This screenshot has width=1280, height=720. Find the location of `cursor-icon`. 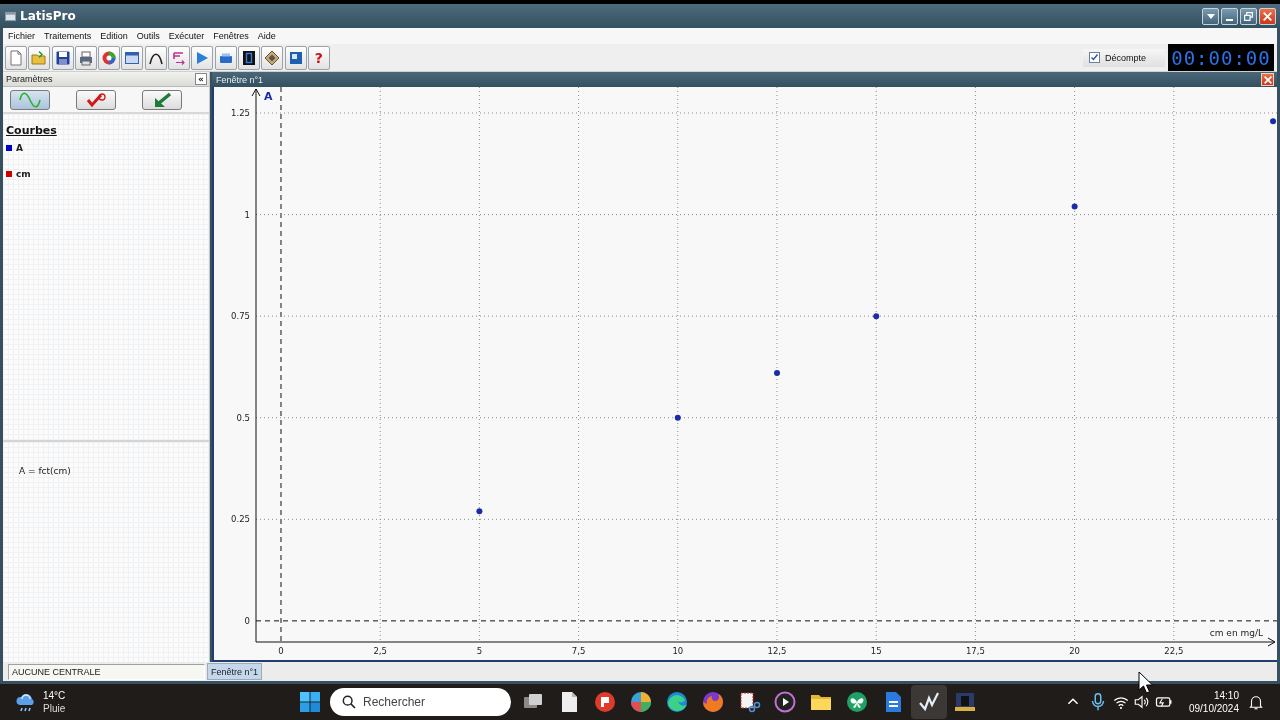

cursor-icon is located at coordinates (1145, 682).